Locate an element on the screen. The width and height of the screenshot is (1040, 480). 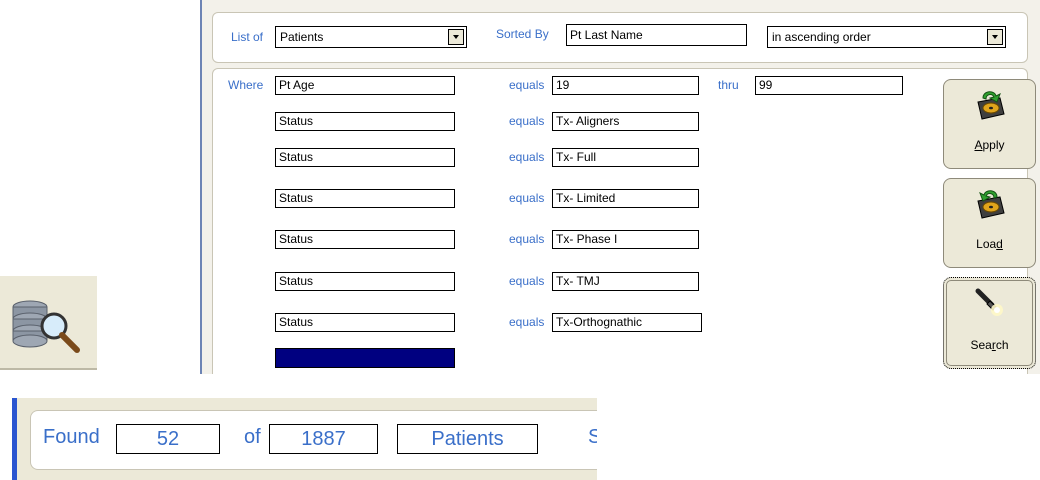
thru-label: thru is located at coordinates (728, 85).